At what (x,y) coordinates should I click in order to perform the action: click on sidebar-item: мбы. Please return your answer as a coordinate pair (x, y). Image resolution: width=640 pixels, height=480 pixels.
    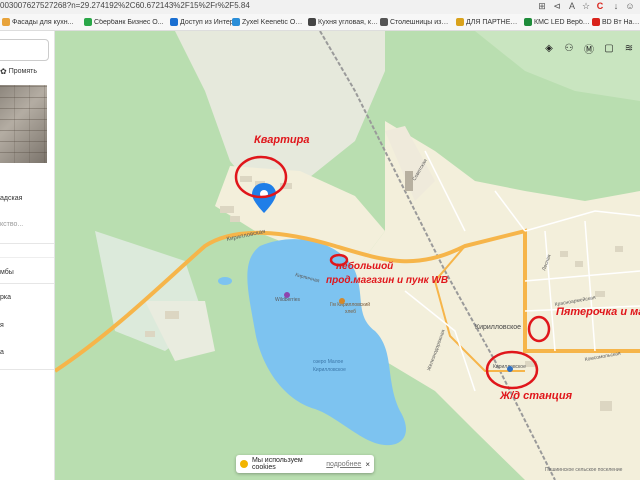
    Looking at the image, I should click on (7, 272).